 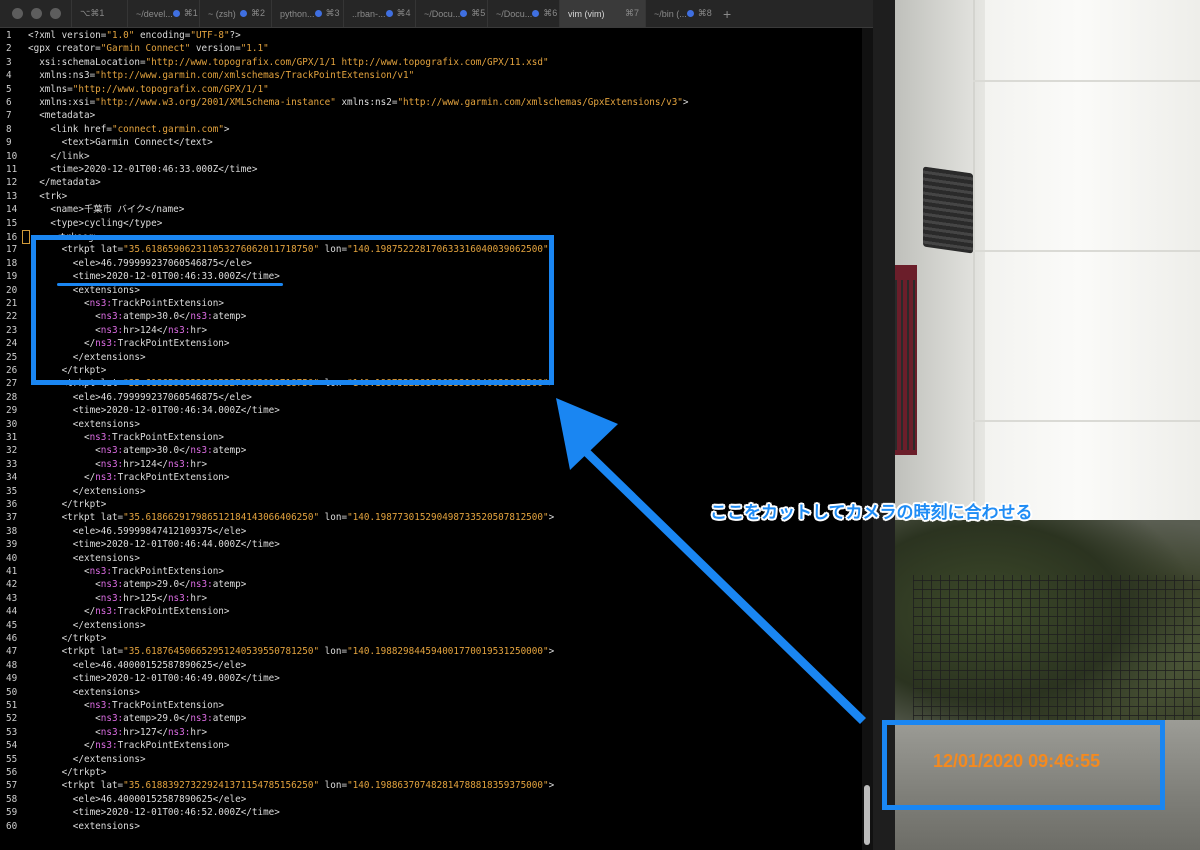 I want to click on annotation-text: ここをカットしてカメラの時刻に合わせる, so click(x=871, y=512).